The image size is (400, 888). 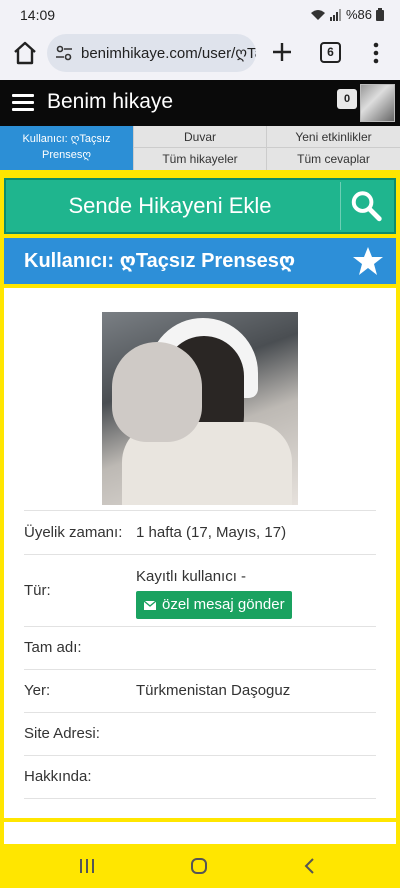 I want to click on row-location: Yer: Türkmenistan Daşoguz, so click(x=200, y=690).